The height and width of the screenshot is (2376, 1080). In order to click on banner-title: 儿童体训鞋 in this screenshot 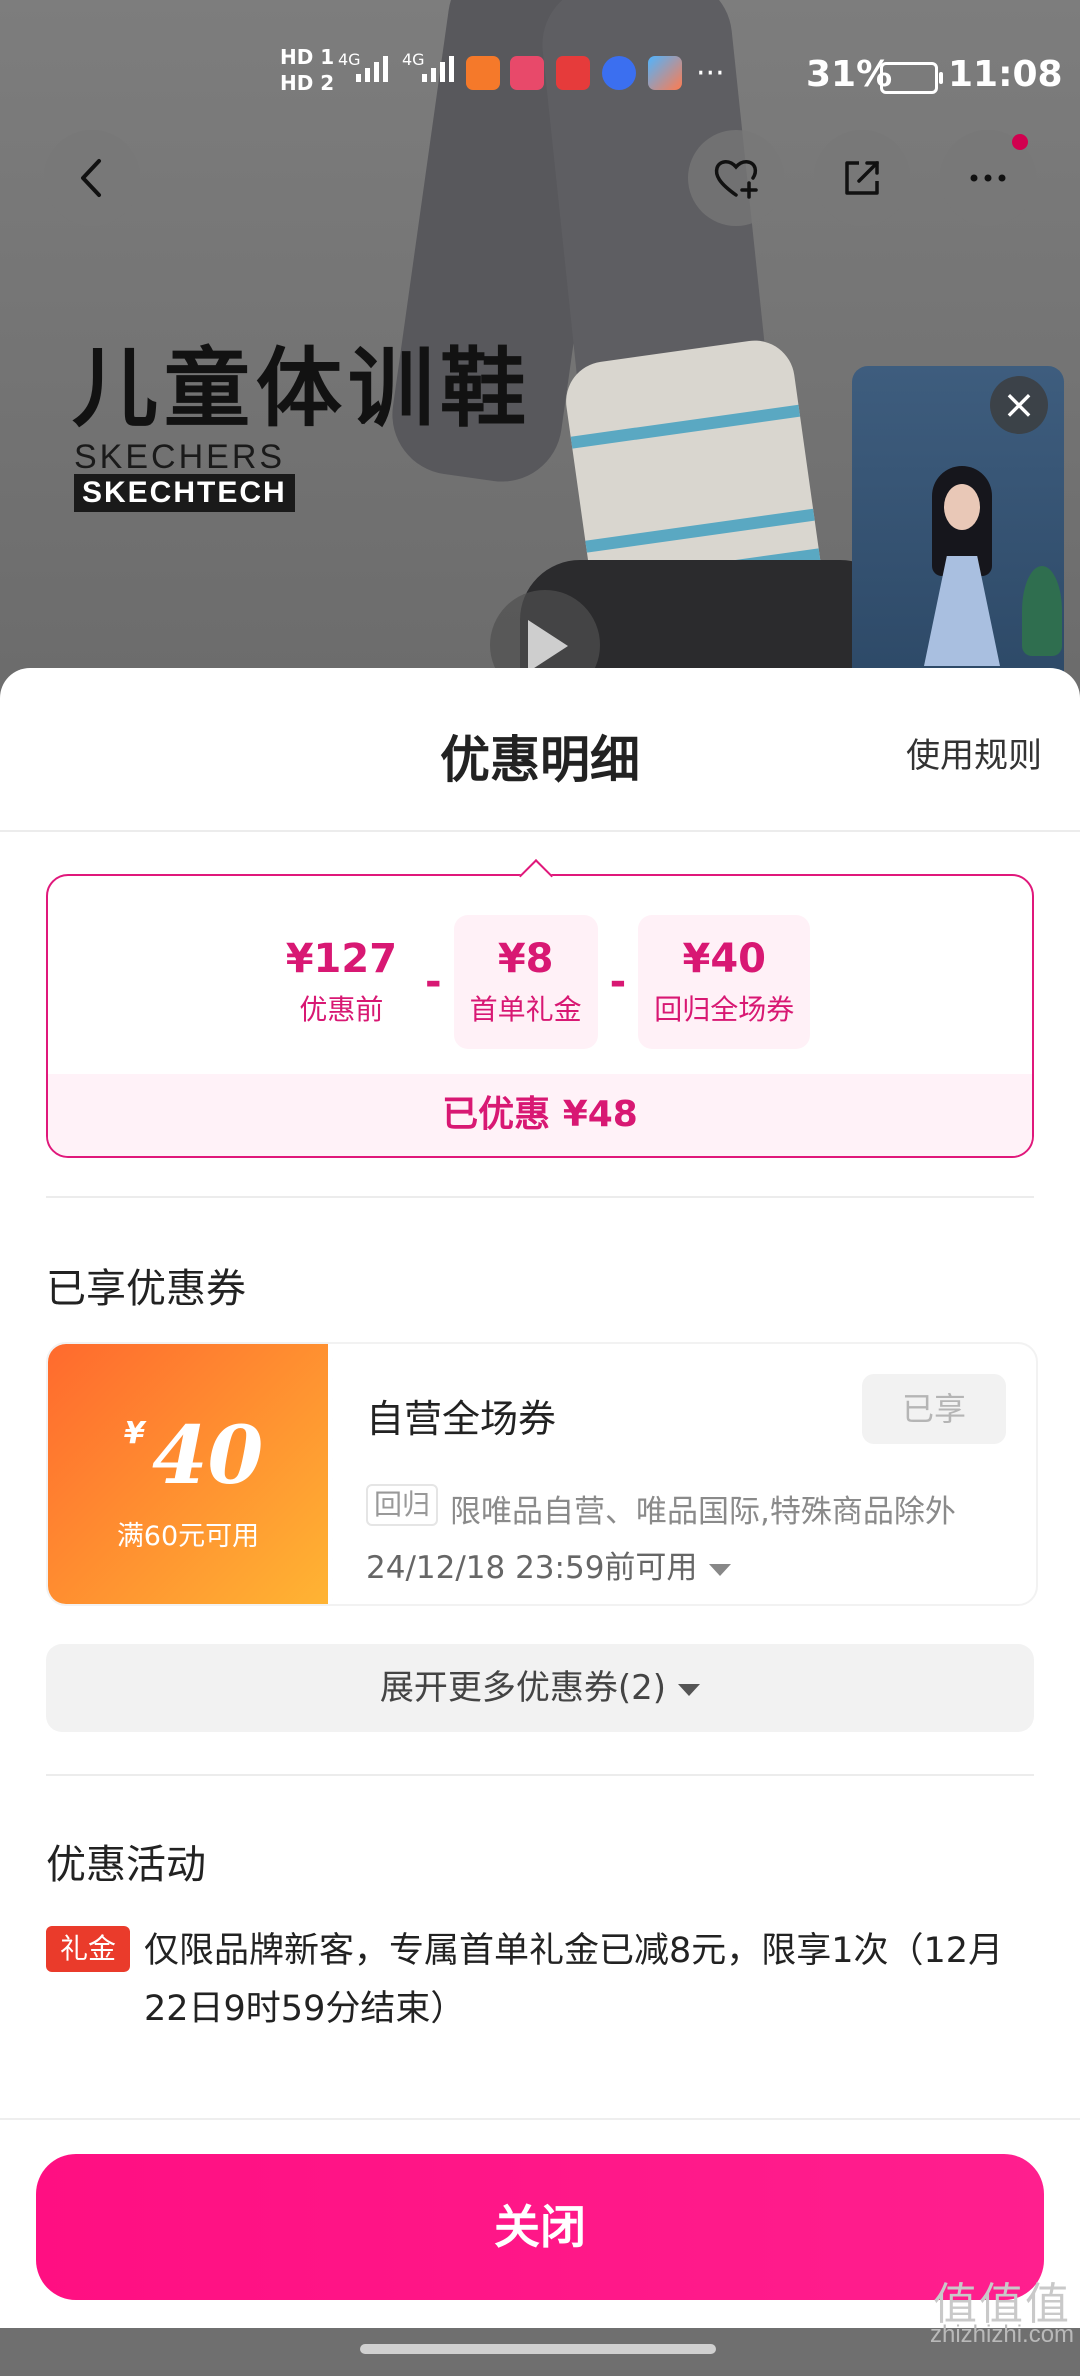, I will do `click(302, 389)`.